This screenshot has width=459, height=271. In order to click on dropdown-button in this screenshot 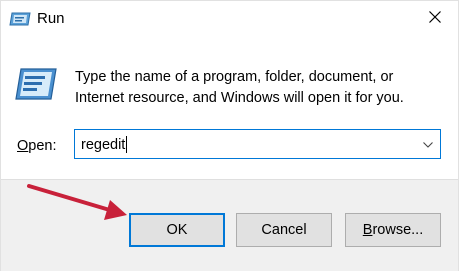, I will do `click(428, 144)`.